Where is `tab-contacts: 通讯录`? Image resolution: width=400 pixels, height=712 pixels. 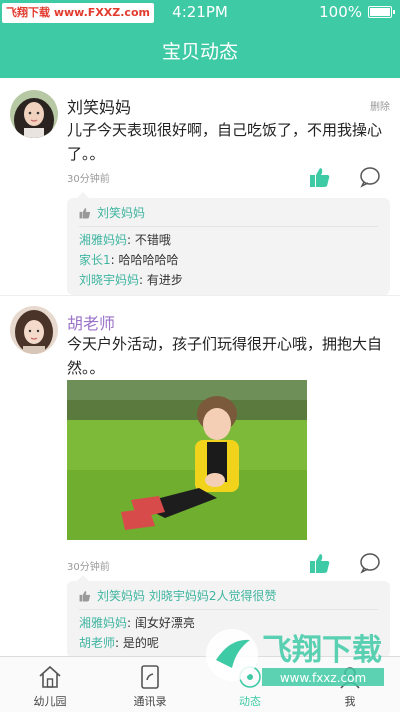
tab-contacts: 通讯录 is located at coordinates (150, 684).